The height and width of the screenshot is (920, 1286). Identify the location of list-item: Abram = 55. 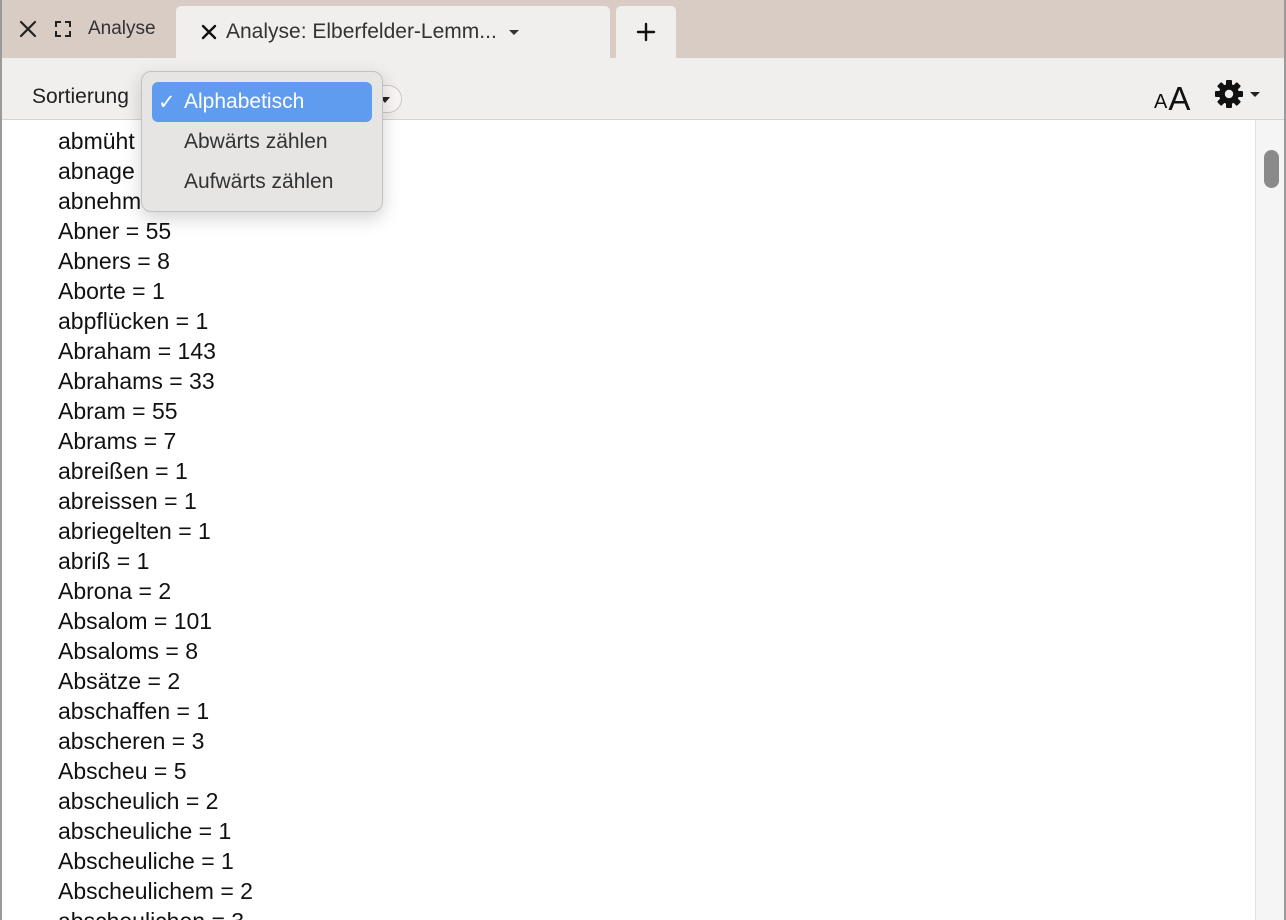
(118, 411).